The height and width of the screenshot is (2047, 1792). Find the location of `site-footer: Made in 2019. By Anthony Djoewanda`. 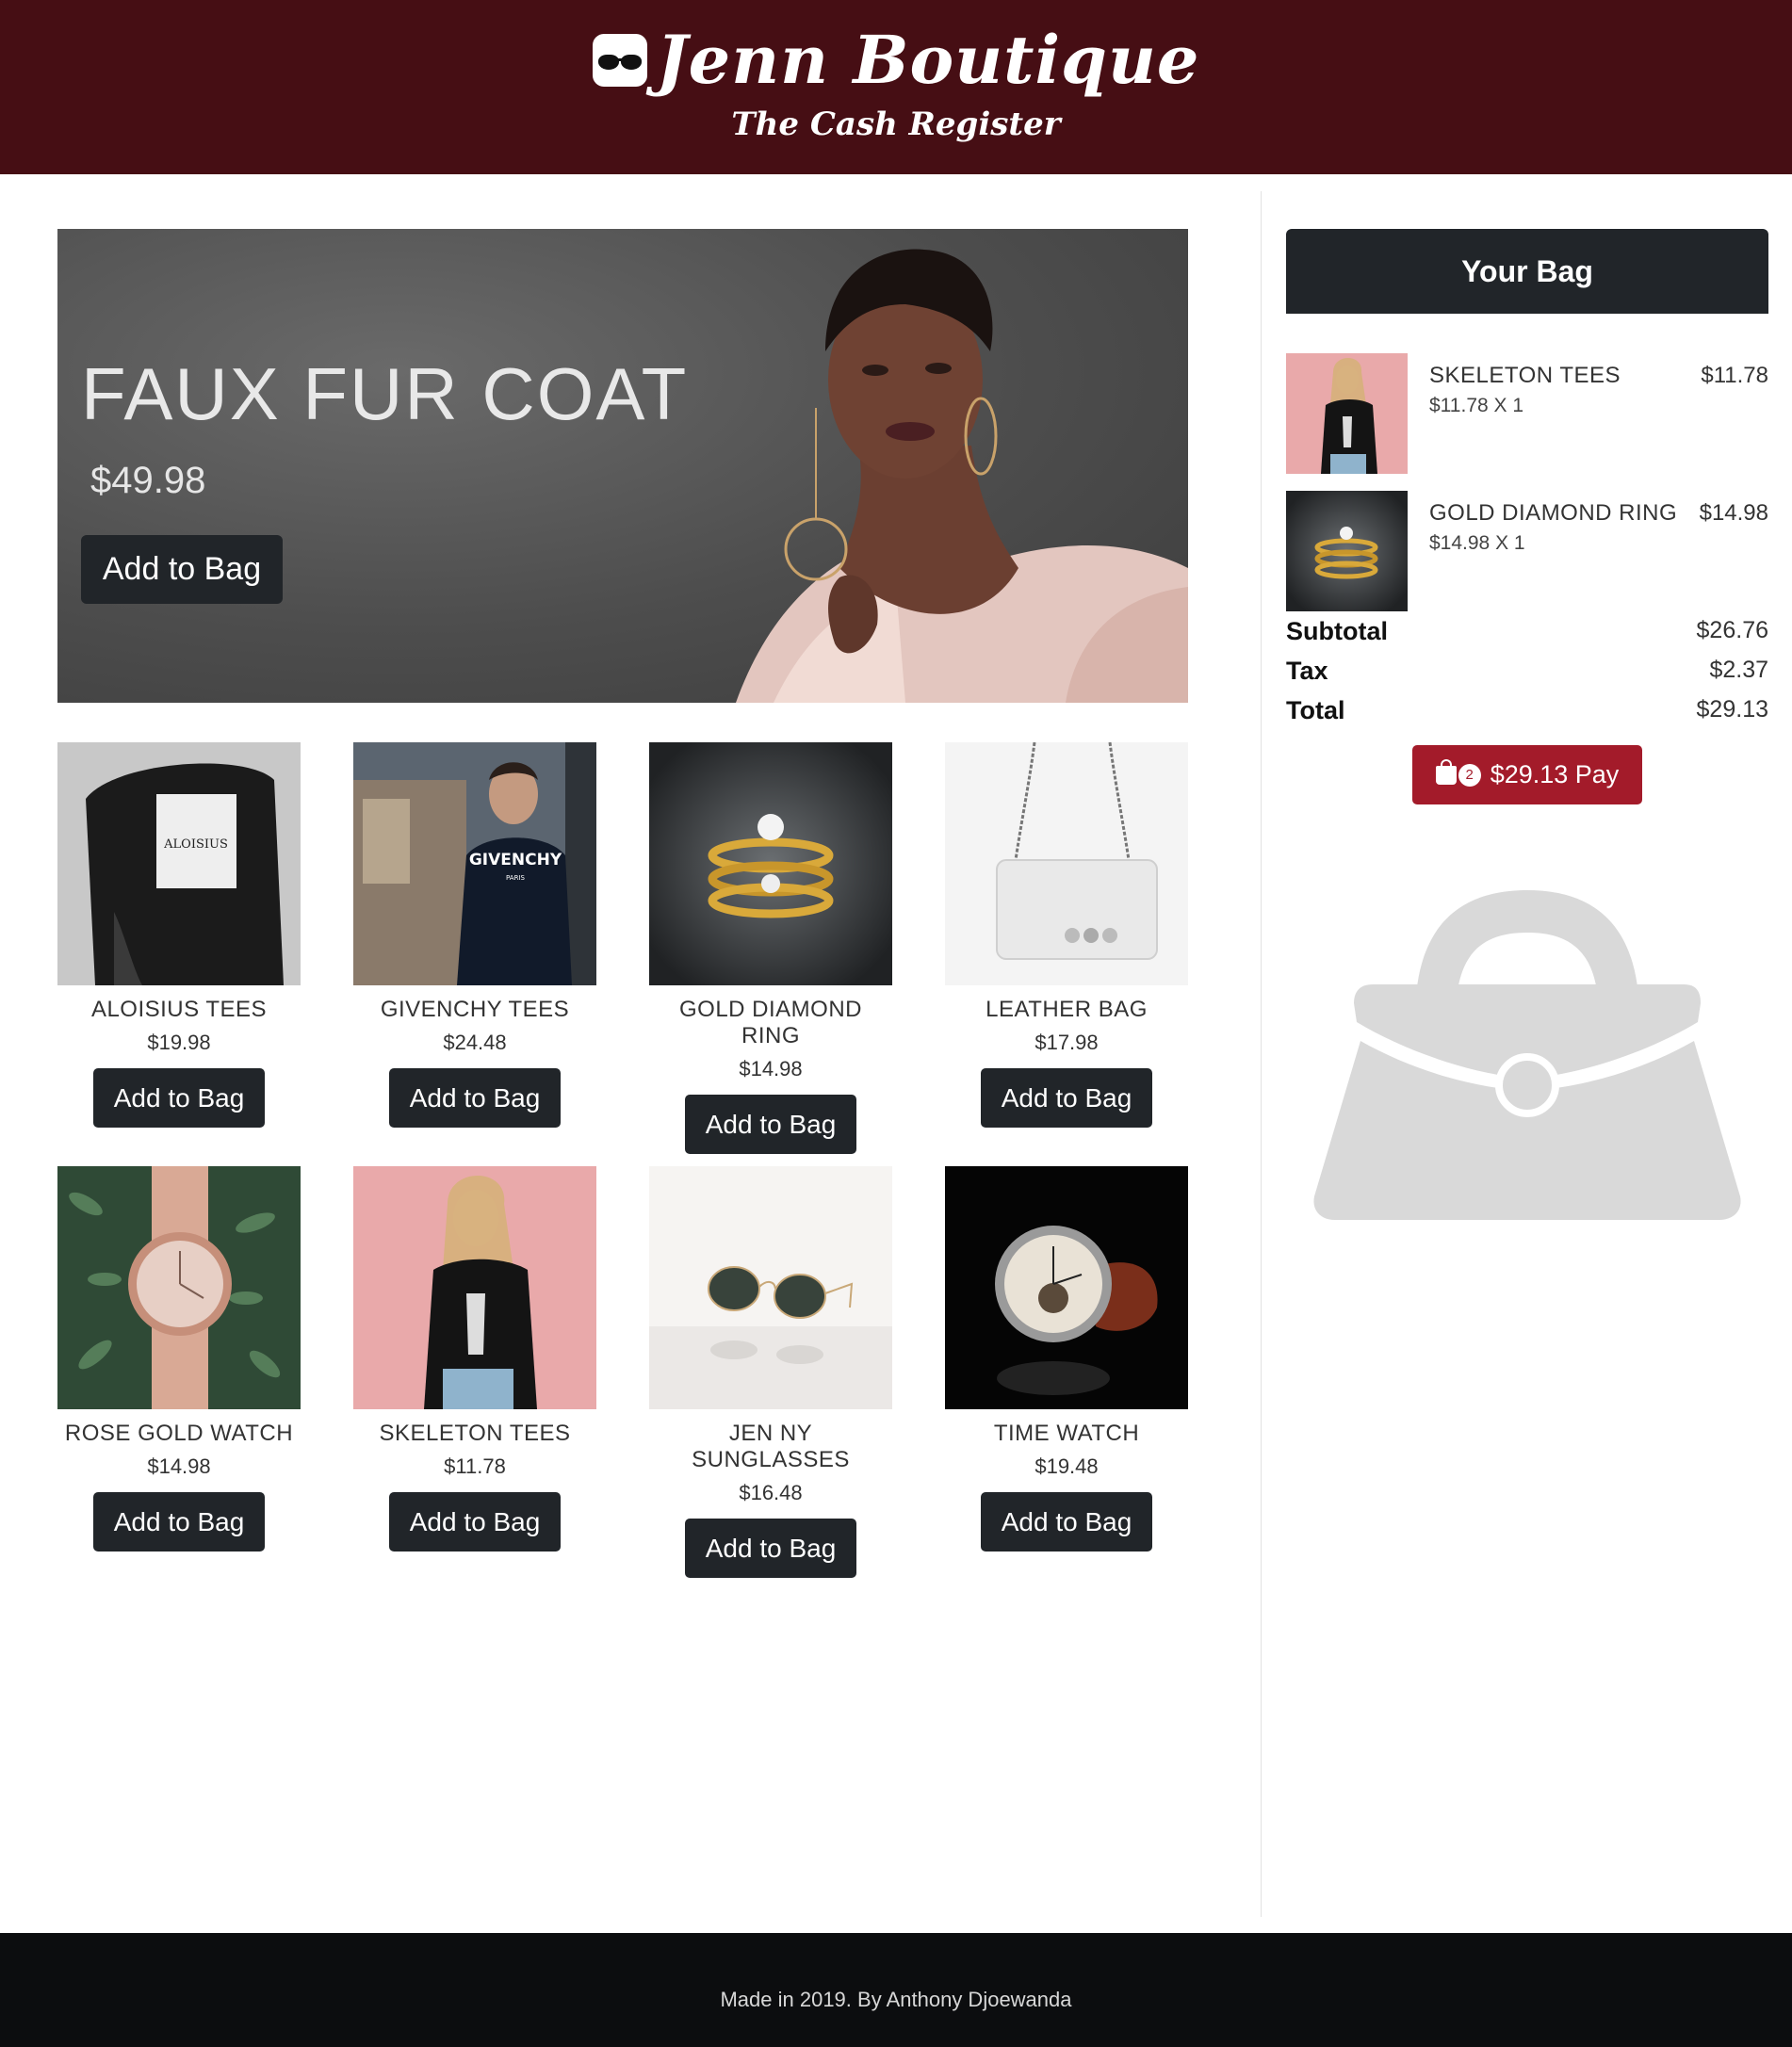

site-footer: Made in 2019. By Anthony Djoewanda is located at coordinates (896, 1990).